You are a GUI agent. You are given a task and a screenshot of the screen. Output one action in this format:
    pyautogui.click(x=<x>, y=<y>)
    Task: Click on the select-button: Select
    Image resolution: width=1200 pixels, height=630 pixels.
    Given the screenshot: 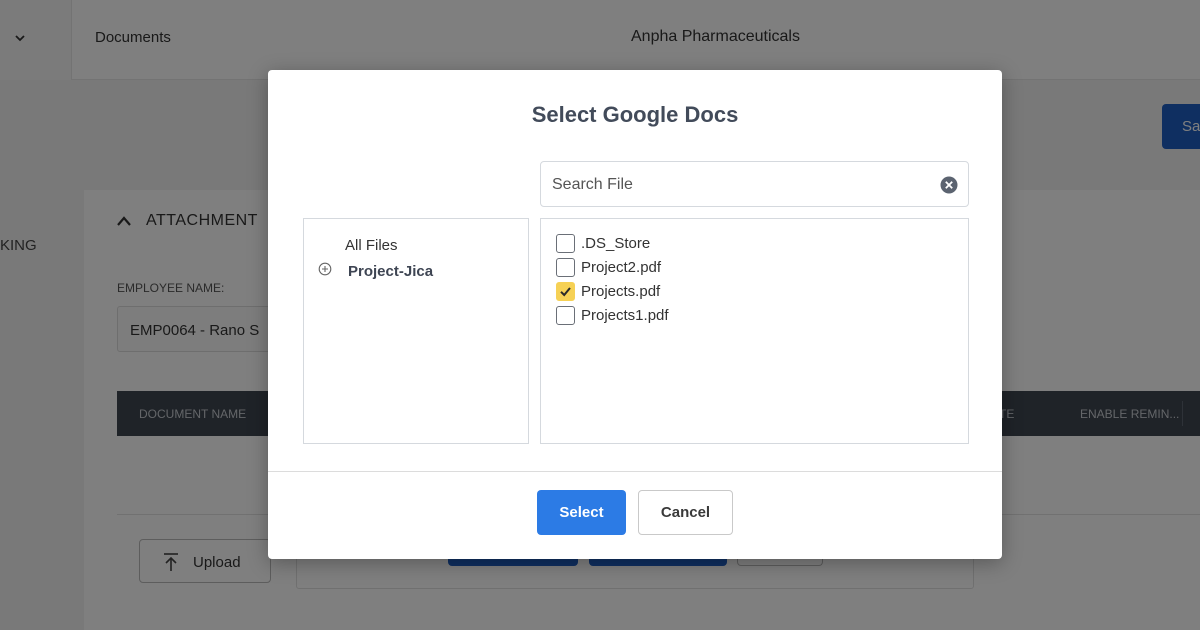 What is the action you would take?
    pyautogui.click(x=581, y=512)
    